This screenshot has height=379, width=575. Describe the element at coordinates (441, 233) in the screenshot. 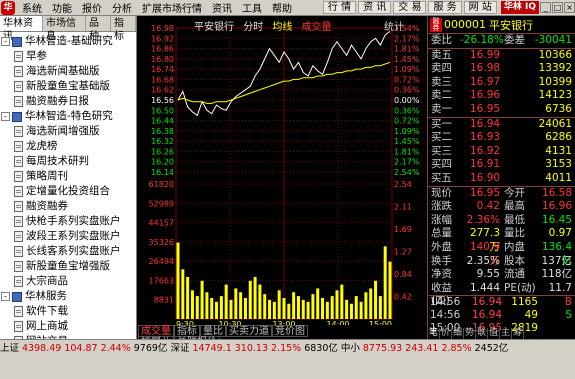

I see `stat-label: 总量` at that location.